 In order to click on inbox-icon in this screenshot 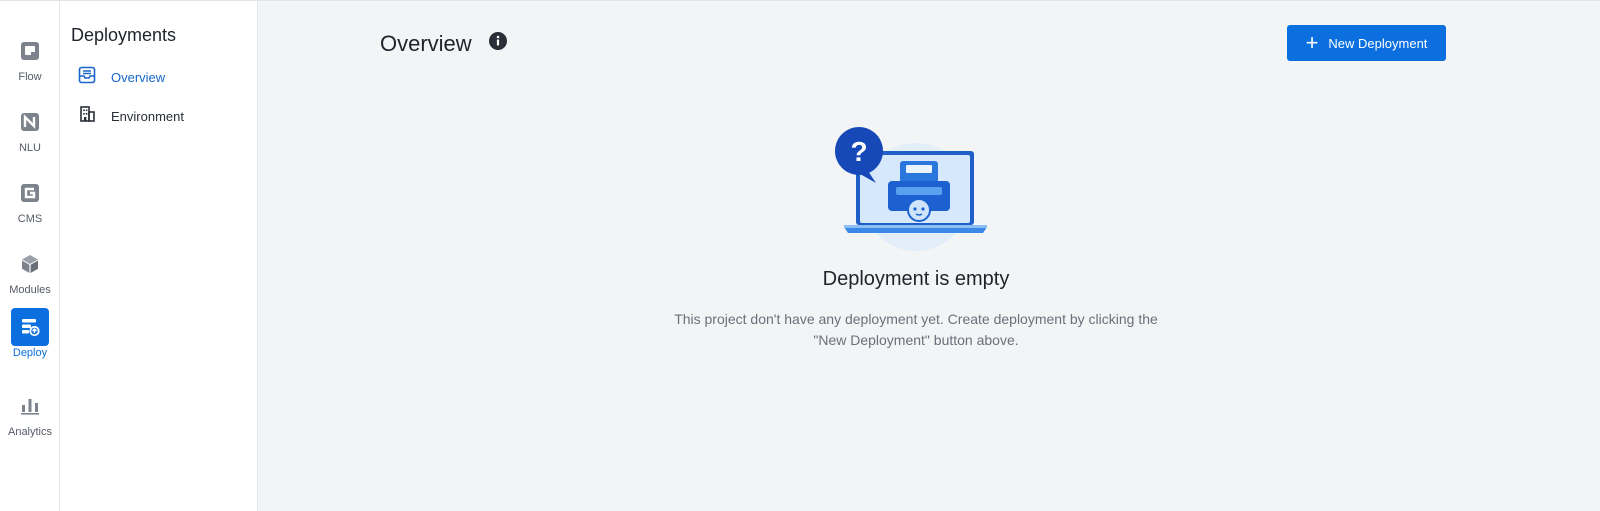, I will do `click(87, 77)`.